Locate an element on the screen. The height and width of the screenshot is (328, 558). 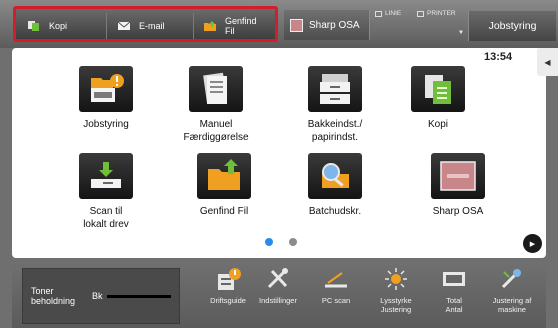
tool-label: Total Antal is located at coordinates (454, 305).